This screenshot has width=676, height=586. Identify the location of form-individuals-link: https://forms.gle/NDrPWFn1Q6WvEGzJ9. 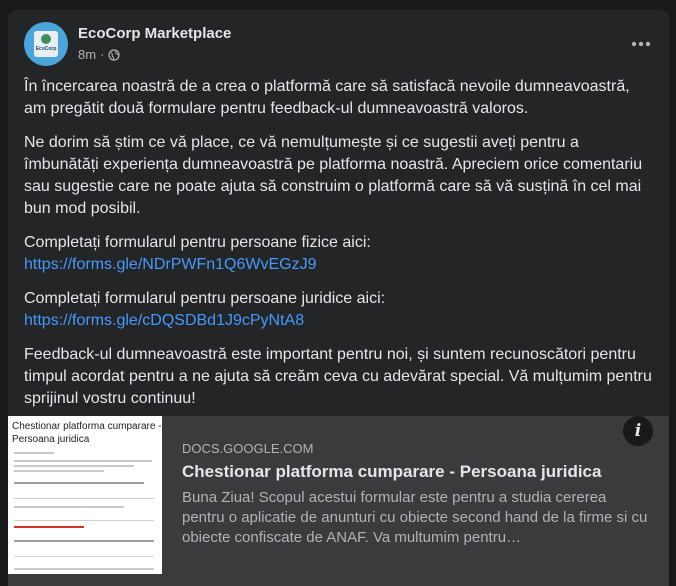
(170, 264).